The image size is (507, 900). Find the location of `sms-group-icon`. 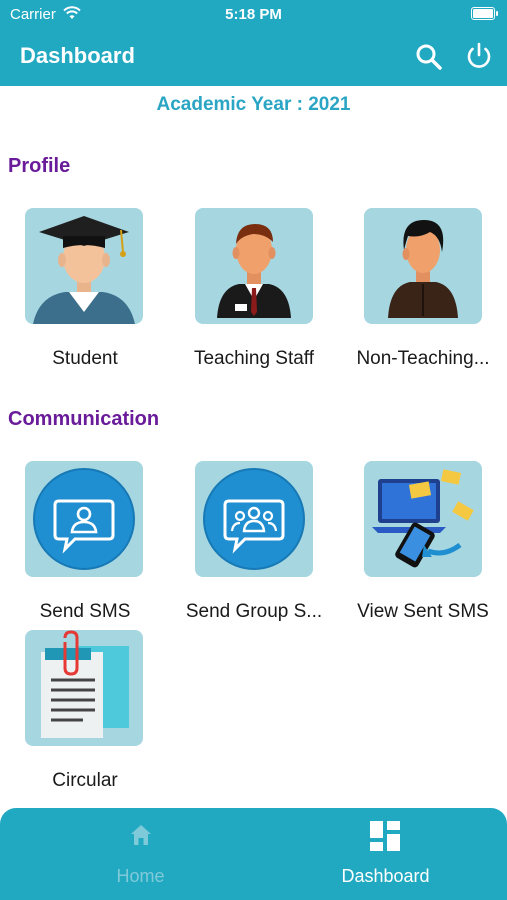

sms-group-icon is located at coordinates (254, 519).